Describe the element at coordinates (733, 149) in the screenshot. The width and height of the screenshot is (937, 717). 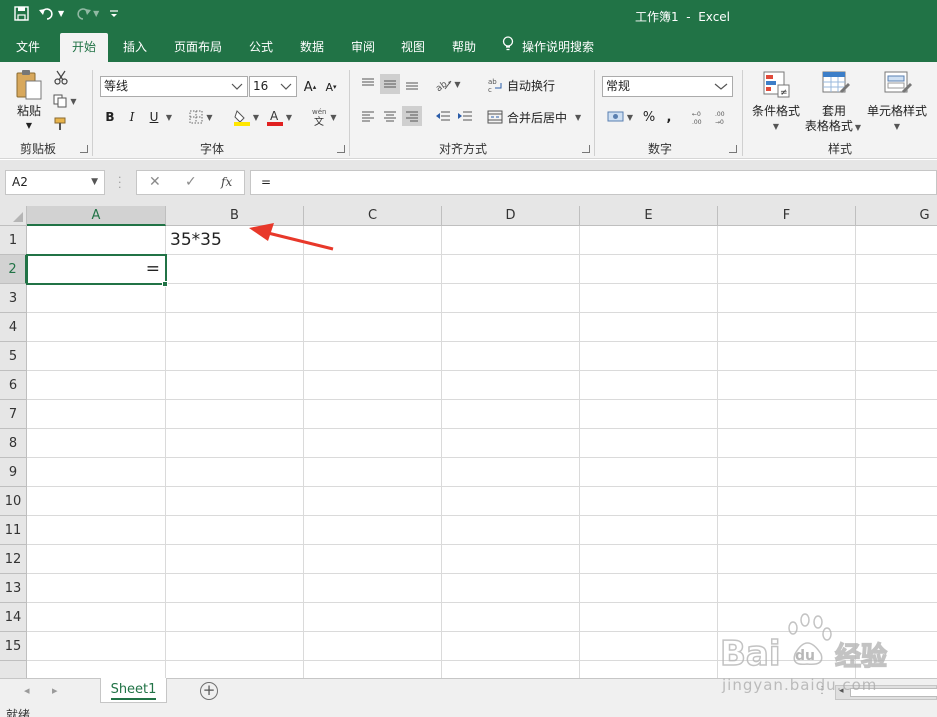
I see `number-launcher-icon` at that location.